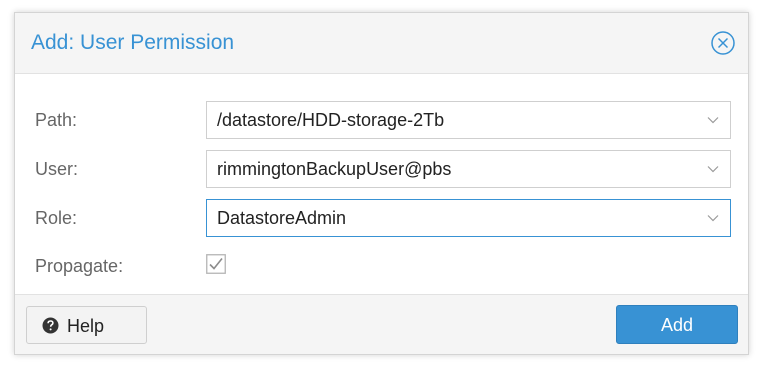 Image resolution: width=774 pixels, height=379 pixels. I want to click on close-icon, so click(723, 43).